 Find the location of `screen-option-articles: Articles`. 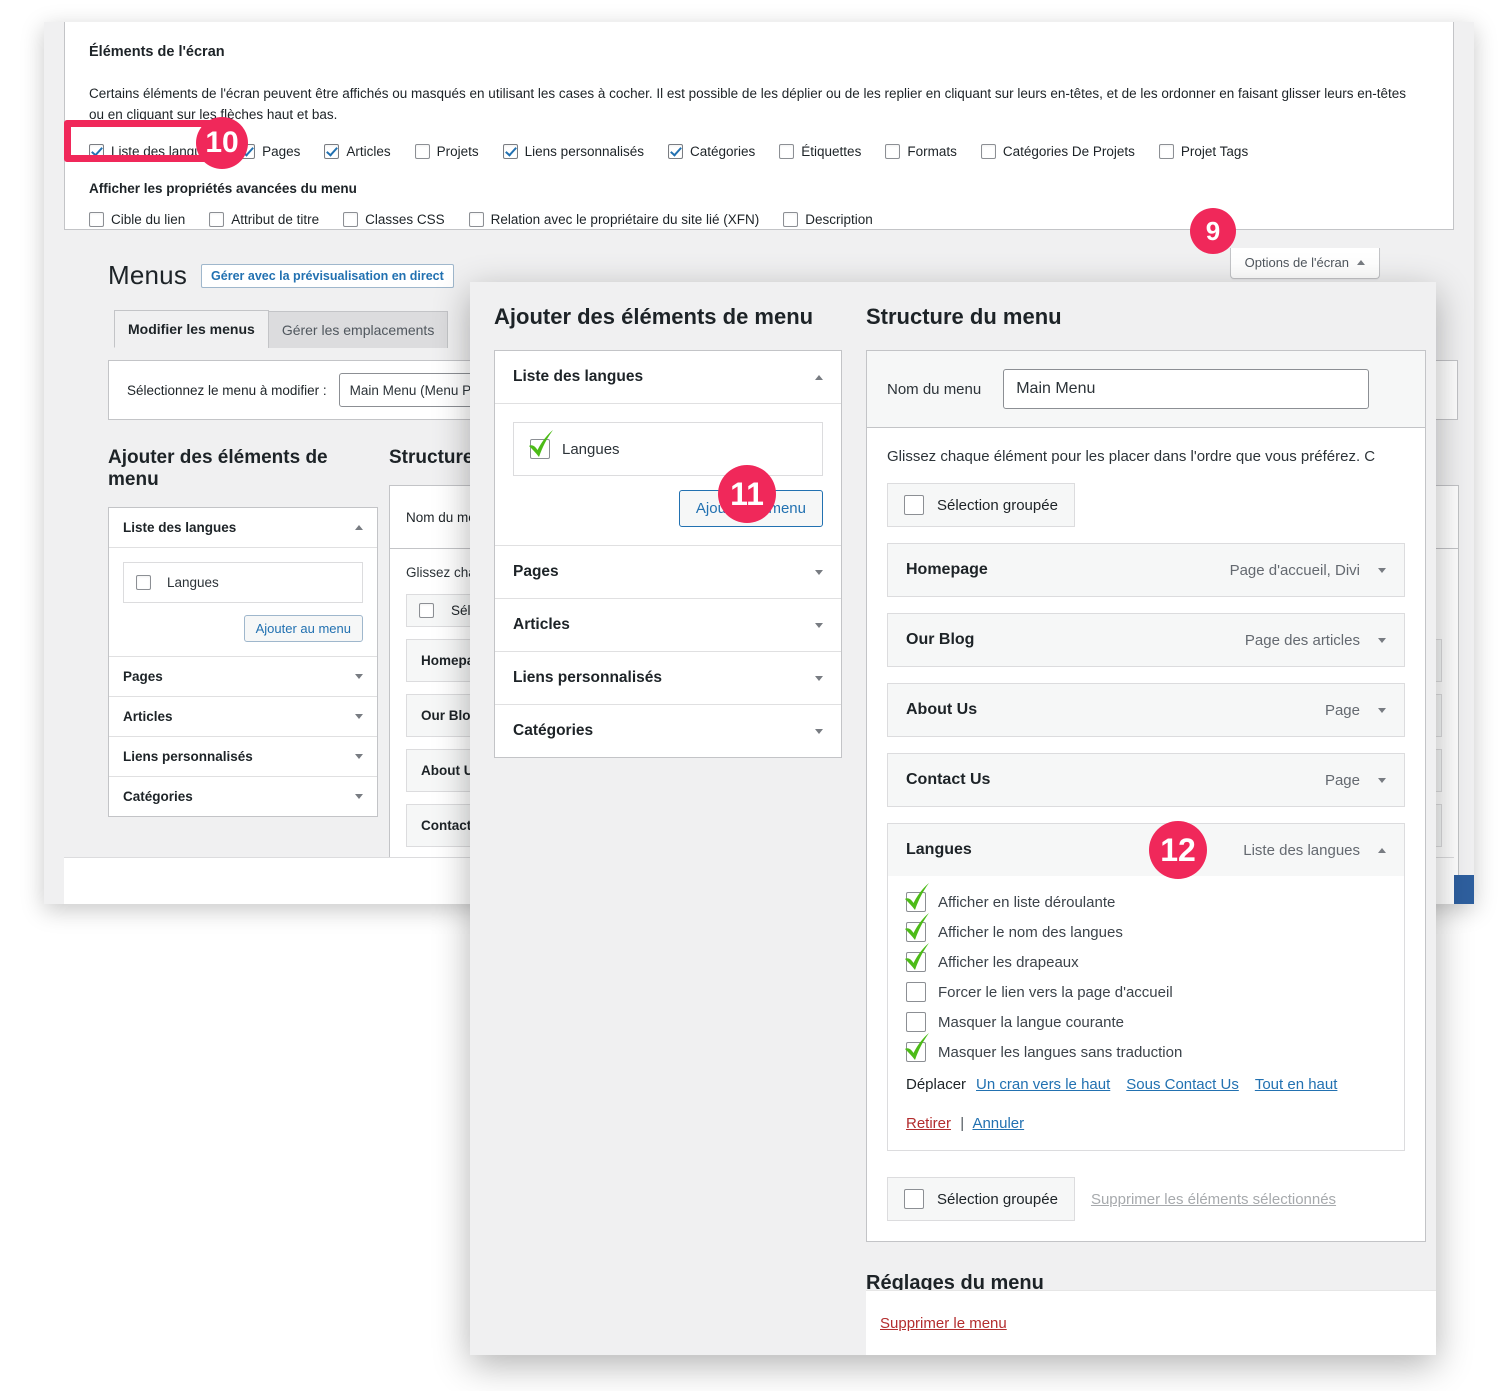

screen-option-articles: Articles is located at coordinates (357, 151).